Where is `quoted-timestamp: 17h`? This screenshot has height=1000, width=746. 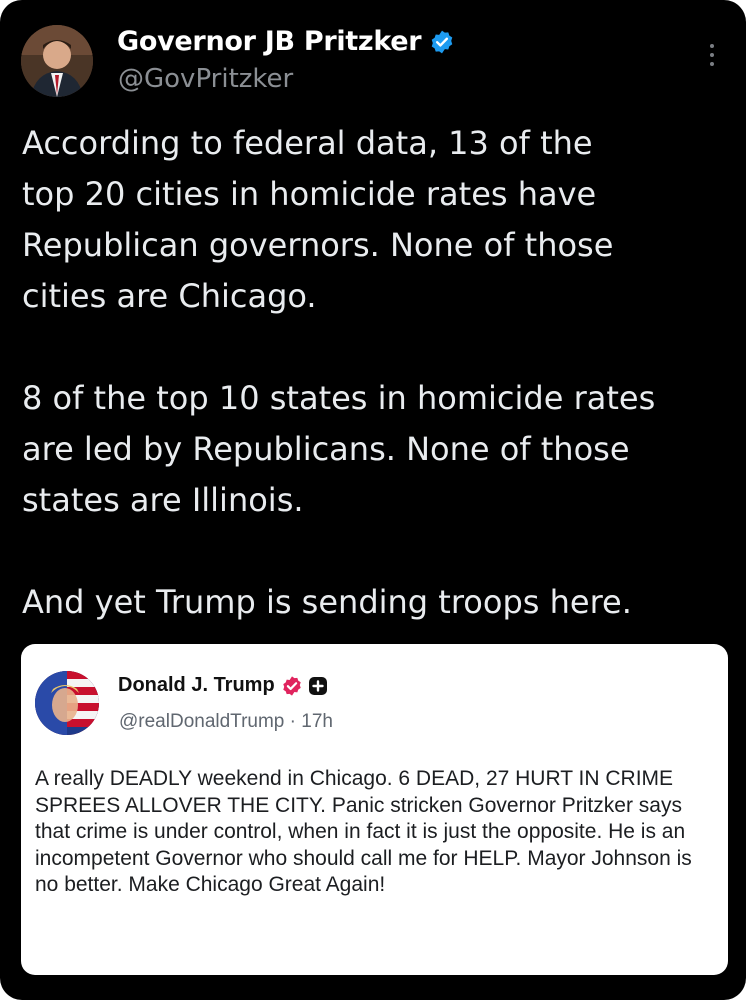
quoted-timestamp: 17h is located at coordinates (317, 721).